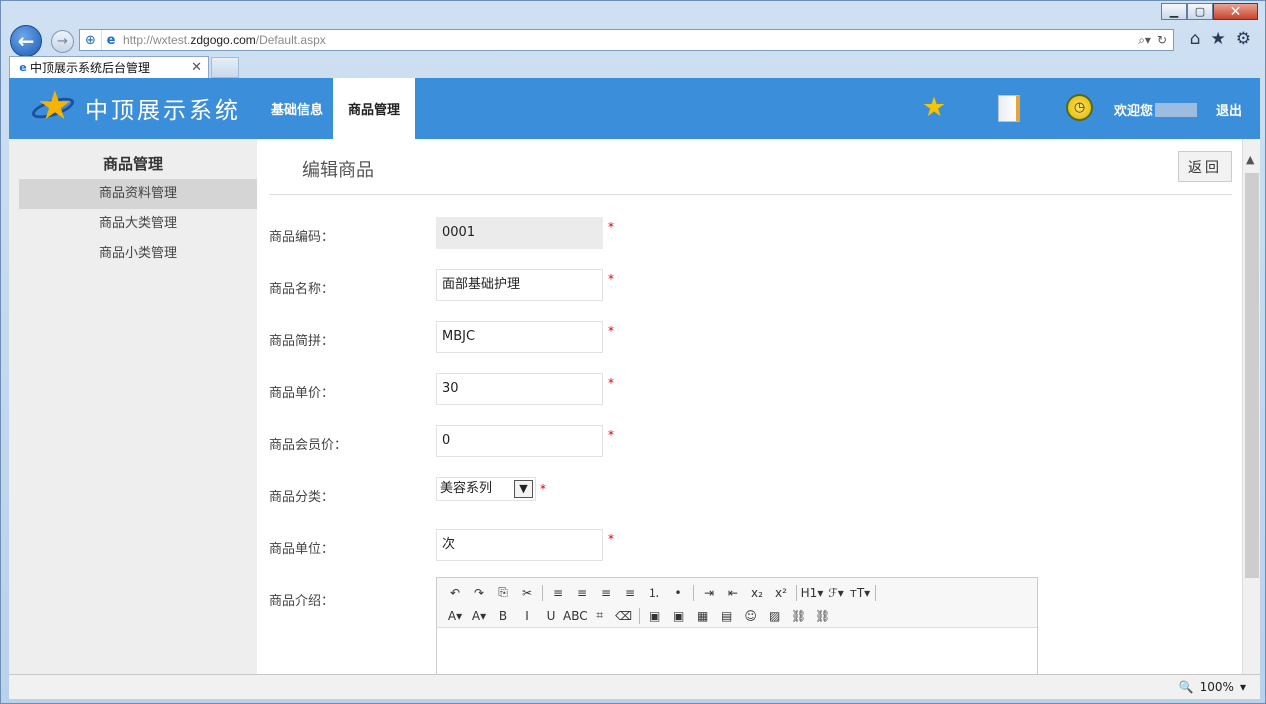 This screenshot has width=1266, height=704. I want to click on home-icon: ⌂, so click(1195, 39).